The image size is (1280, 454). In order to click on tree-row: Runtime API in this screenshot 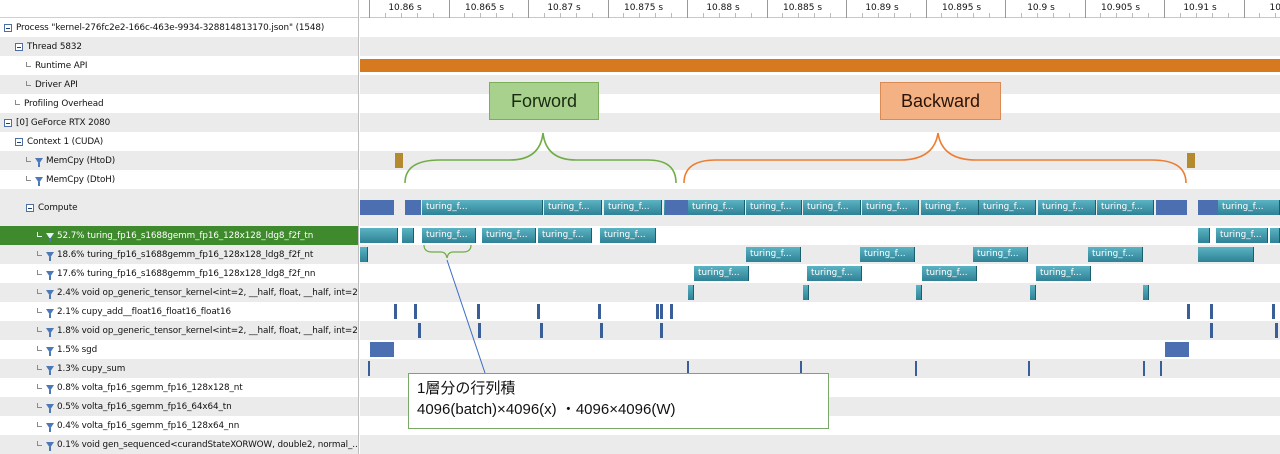, I will do `click(179, 65)`.